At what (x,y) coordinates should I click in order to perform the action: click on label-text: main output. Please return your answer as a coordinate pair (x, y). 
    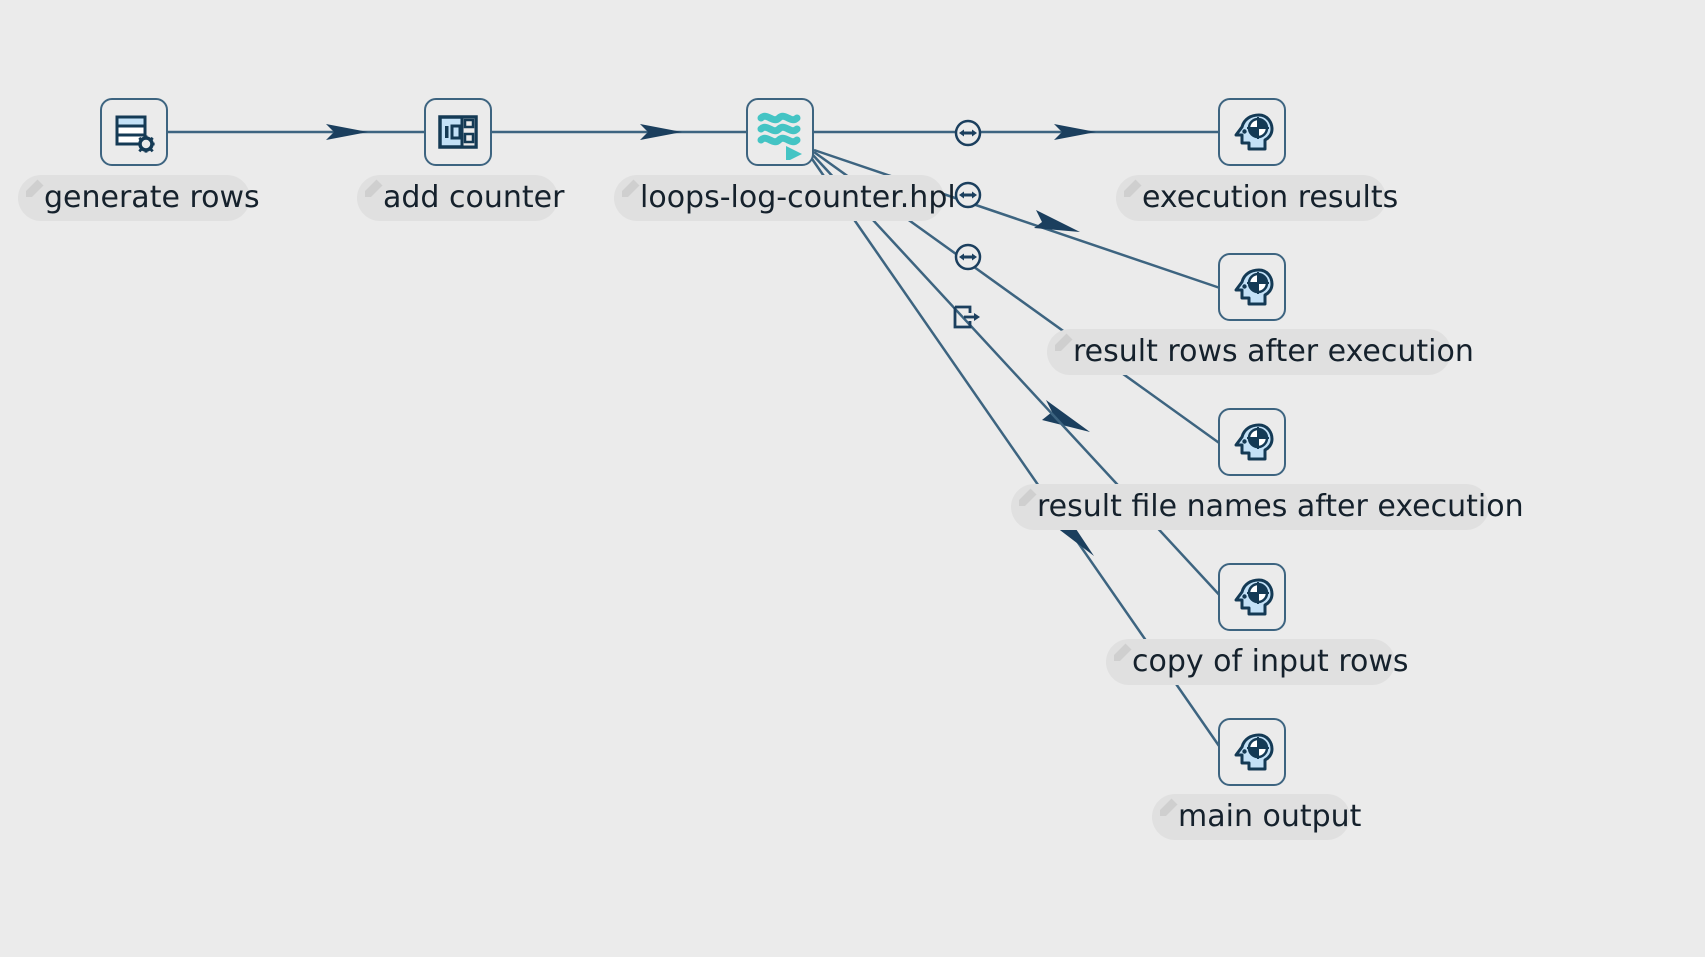
    Looking at the image, I should click on (1270, 816).